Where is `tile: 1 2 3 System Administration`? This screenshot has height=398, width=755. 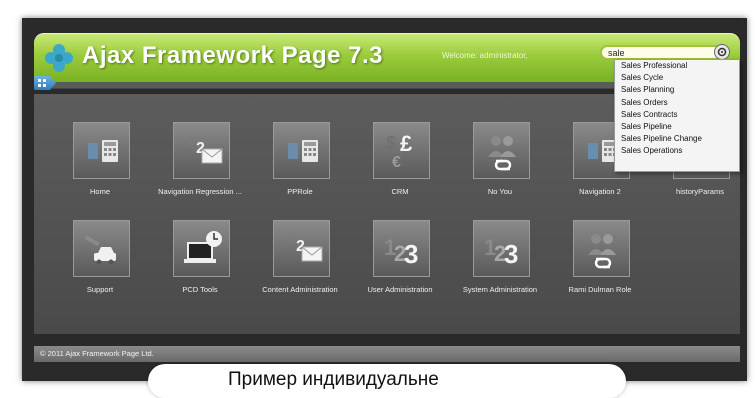 tile: 1 2 3 System Administration is located at coordinates (500, 257).